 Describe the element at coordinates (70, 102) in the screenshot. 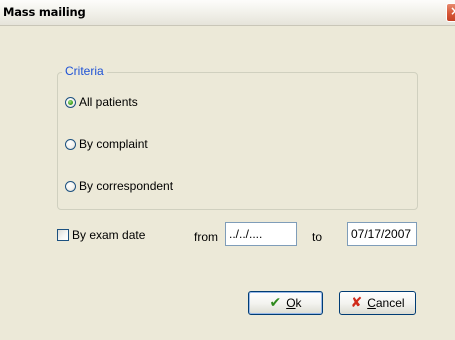

I see `radio-button-checked` at that location.